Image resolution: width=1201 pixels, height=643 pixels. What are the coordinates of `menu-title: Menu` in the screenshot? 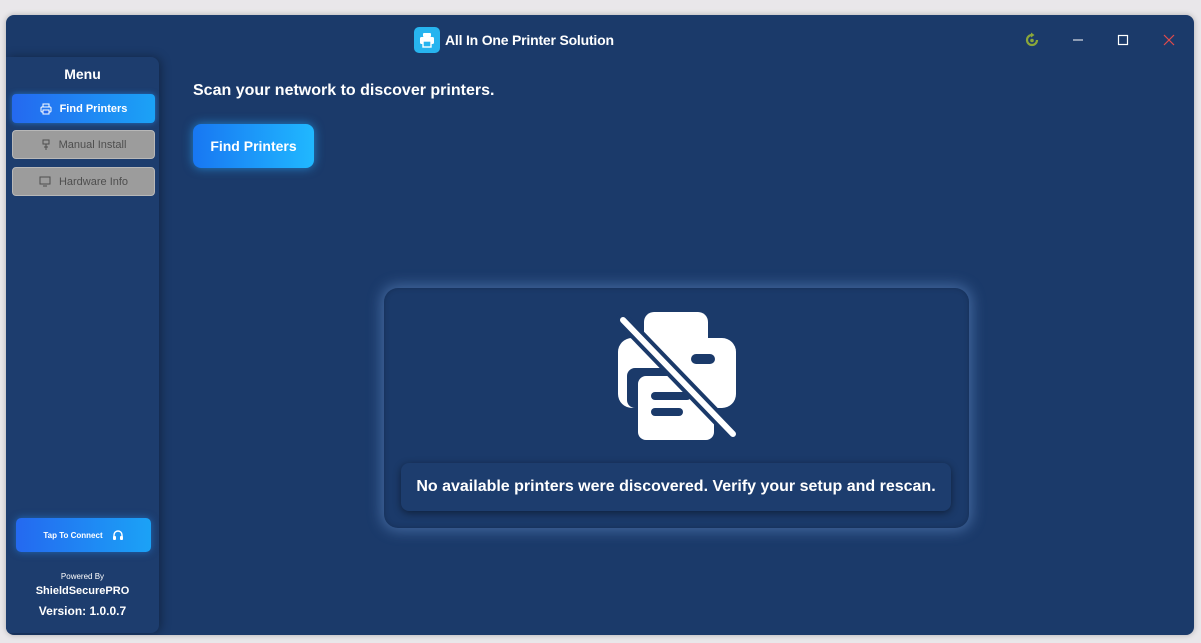 It's located at (82, 74).